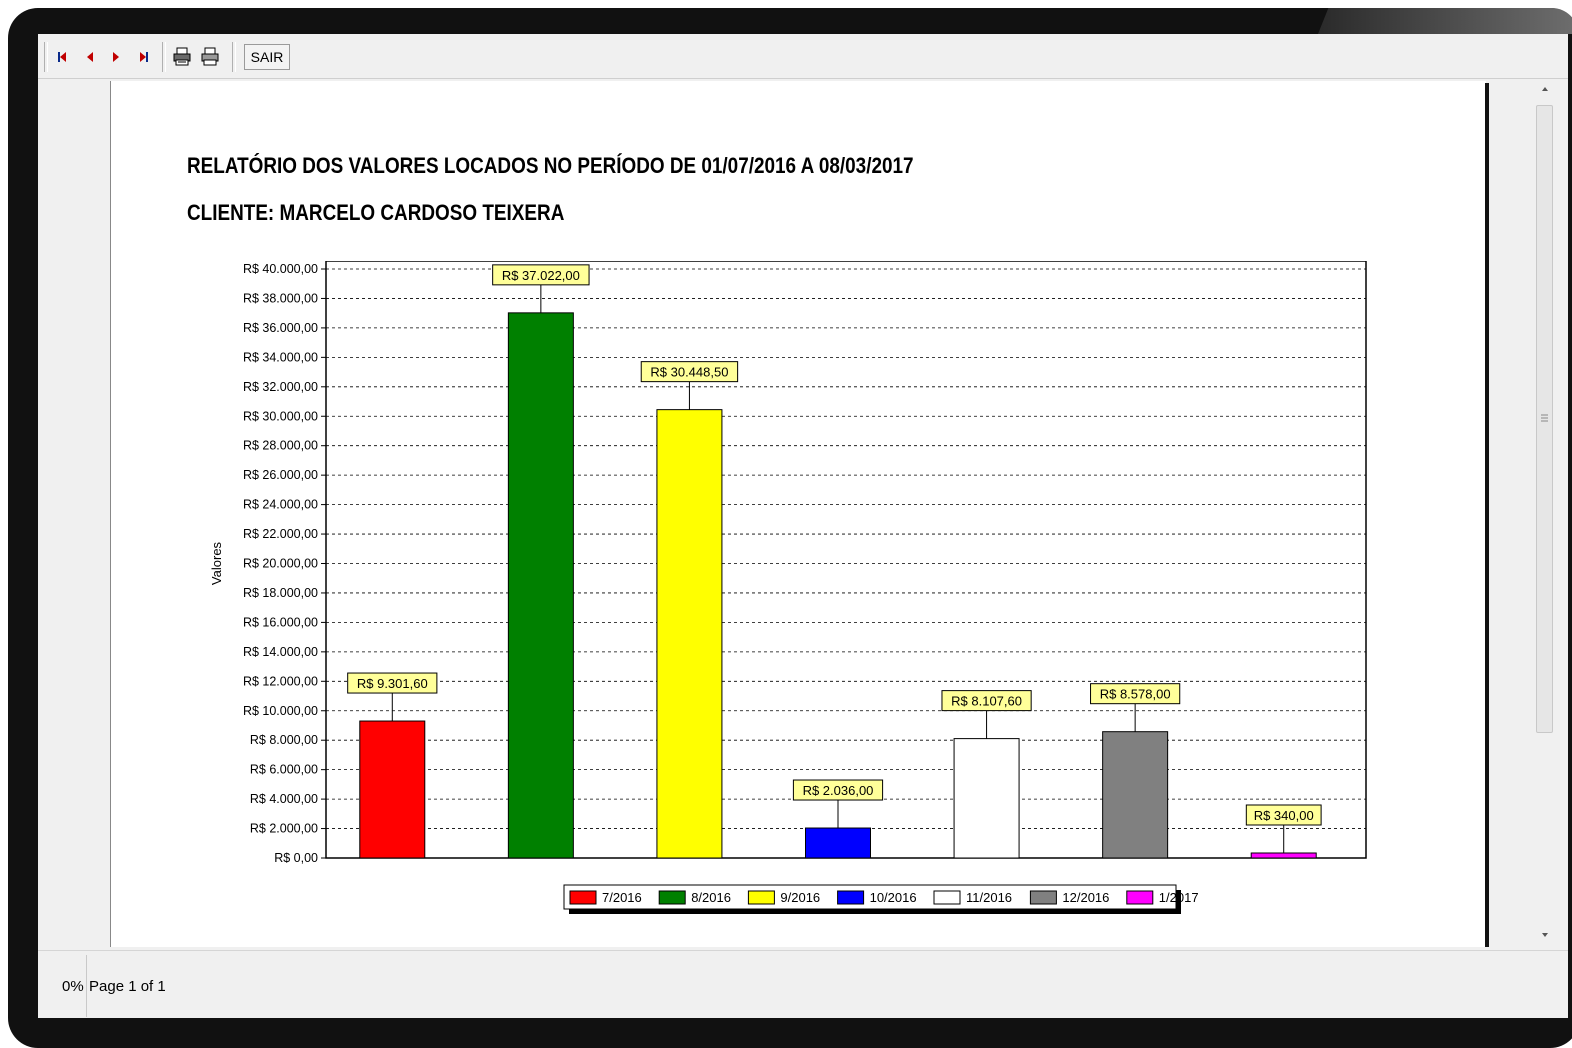 The height and width of the screenshot is (1048, 1572). Describe the element at coordinates (280, 534) in the screenshot. I see `y-tick-label: R$ 22.000,00` at that location.